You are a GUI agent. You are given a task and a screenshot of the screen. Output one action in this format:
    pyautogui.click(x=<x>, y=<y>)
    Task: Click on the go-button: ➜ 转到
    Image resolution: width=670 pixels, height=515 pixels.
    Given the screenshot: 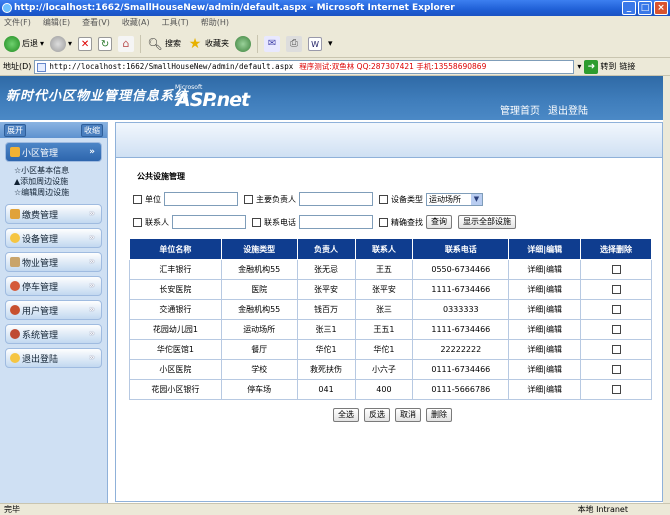 What is the action you would take?
    pyautogui.click(x=600, y=66)
    